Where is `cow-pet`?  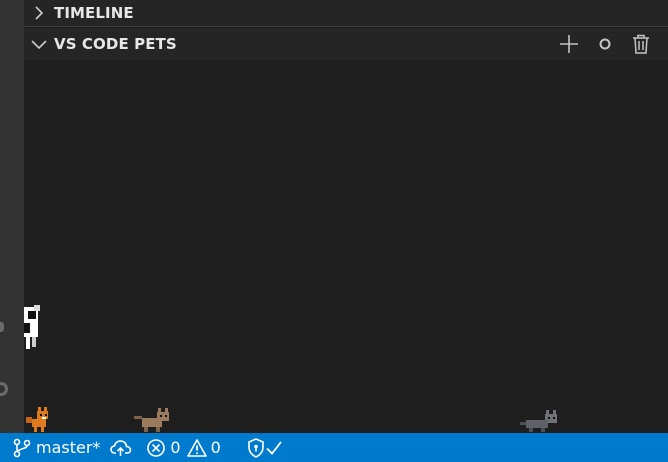 cow-pet is located at coordinates (33, 328).